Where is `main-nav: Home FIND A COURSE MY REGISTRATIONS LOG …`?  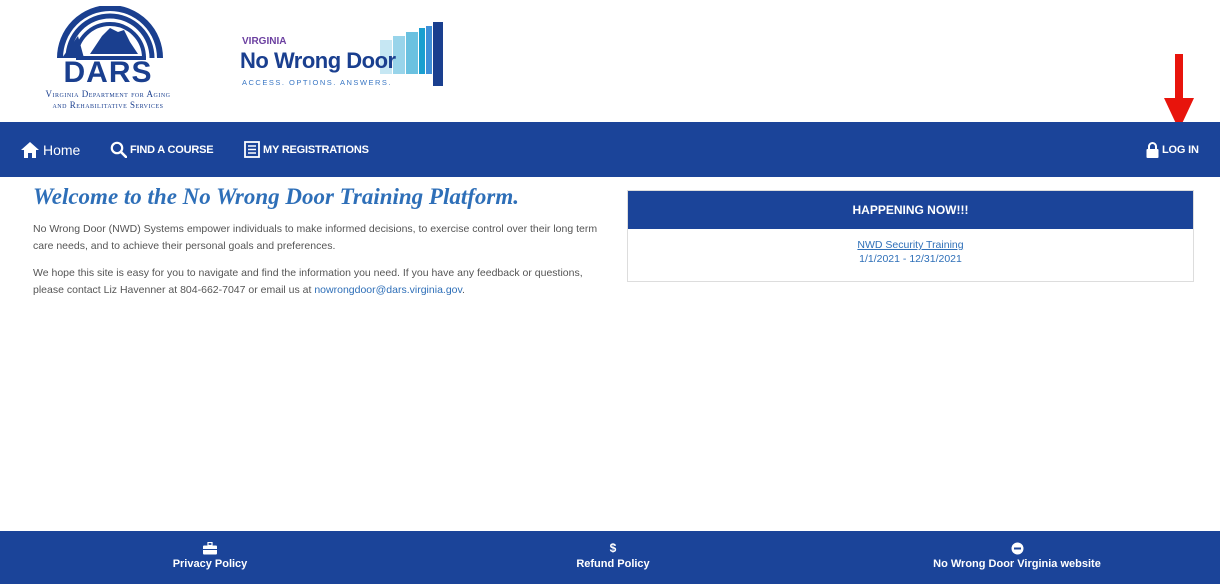 main-nav: Home FIND A COURSE MY REGISTRATIONS LOG … is located at coordinates (610, 149).